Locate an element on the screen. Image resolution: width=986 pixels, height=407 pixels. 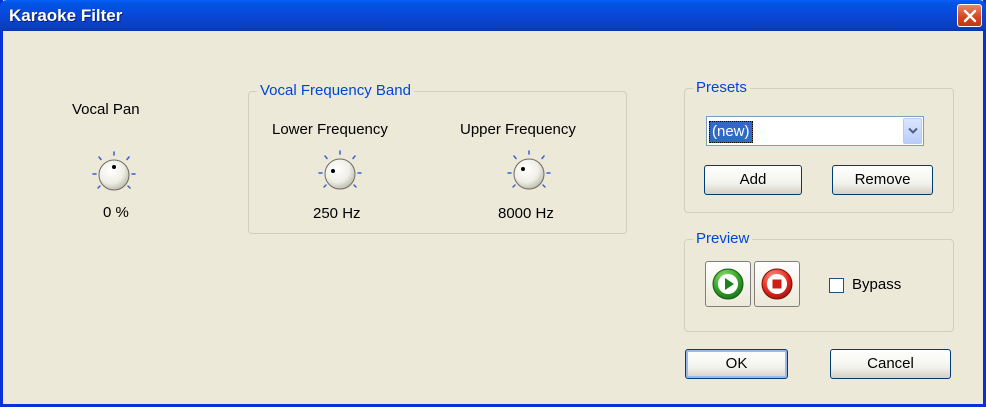
ok-button: OK is located at coordinates (736, 364).